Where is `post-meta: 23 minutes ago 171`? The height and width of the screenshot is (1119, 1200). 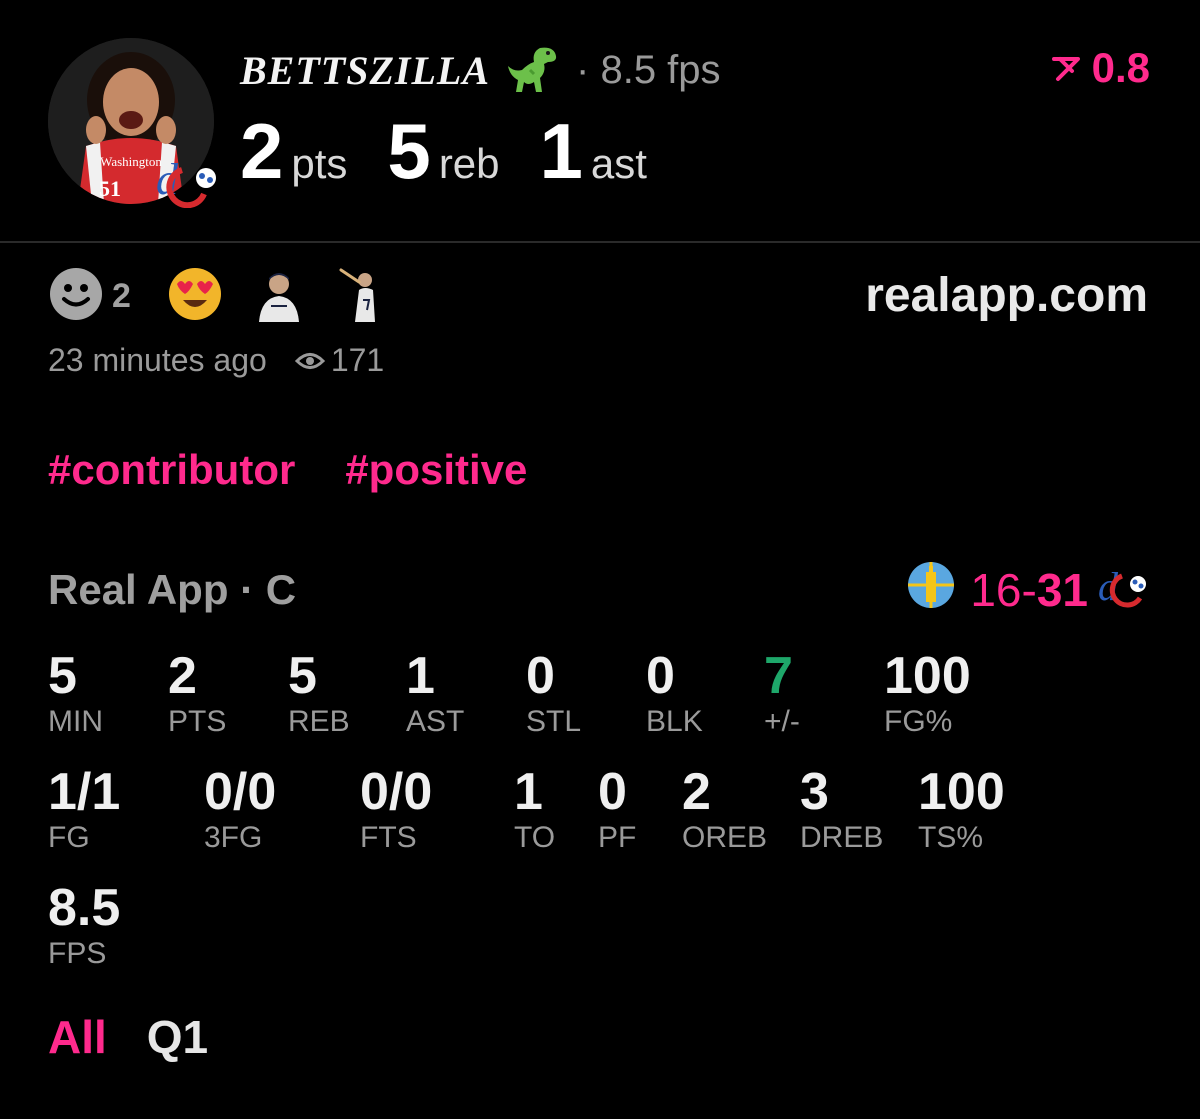 post-meta: 23 minutes ago 171 is located at coordinates (216, 360).